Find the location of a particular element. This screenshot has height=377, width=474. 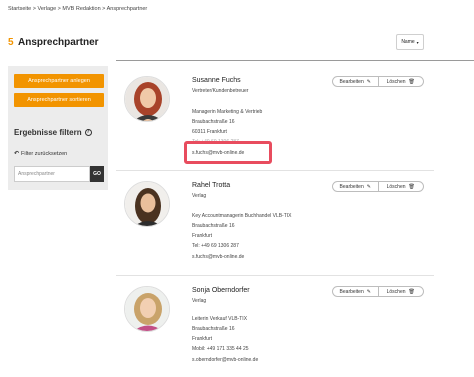

email-highlight-box is located at coordinates (228, 152).